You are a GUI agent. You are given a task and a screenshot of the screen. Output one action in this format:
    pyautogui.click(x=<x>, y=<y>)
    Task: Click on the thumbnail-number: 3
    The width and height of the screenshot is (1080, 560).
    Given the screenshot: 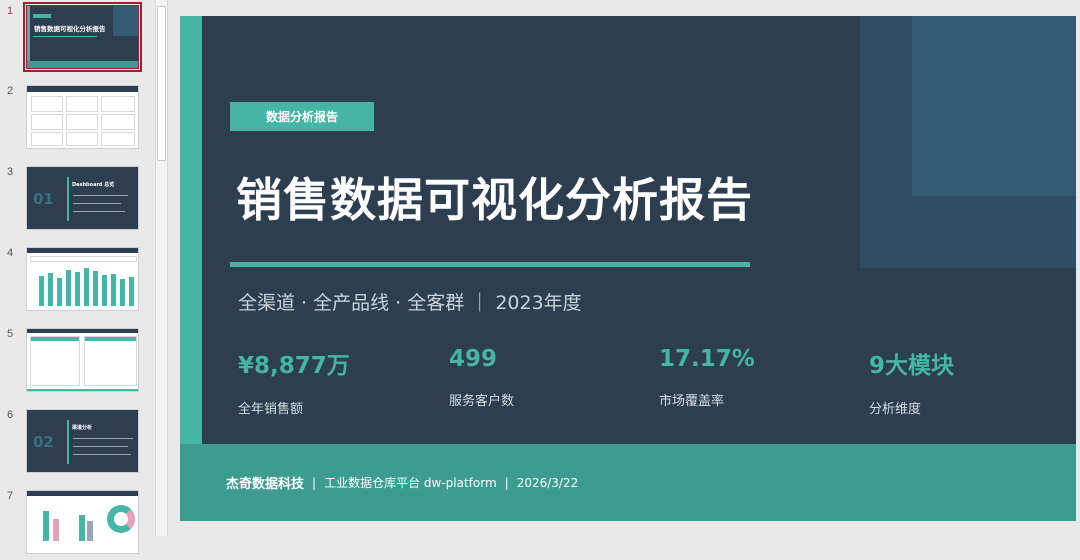 What is the action you would take?
    pyautogui.click(x=10, y=172)
    